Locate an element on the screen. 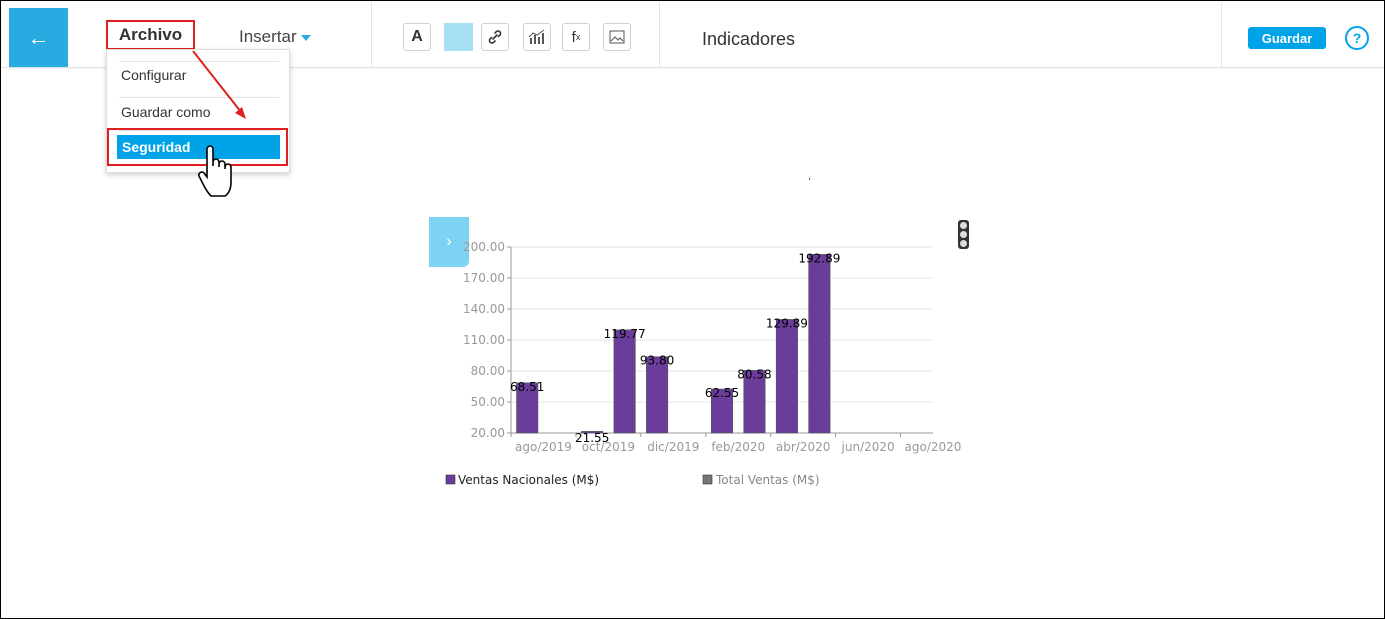  data-label: 93.80 is located at coordinates (657, 361).